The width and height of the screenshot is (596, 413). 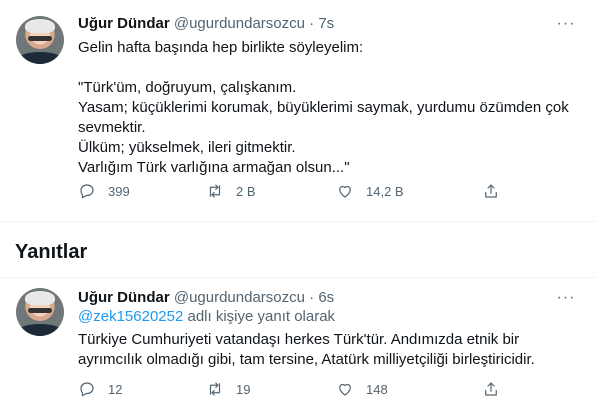 What do you see at coordinates (259, 316) in the screenshot?
I see `replying-to-label: adlı kişiye yanıt olarak` at bounding box center [259, 316].